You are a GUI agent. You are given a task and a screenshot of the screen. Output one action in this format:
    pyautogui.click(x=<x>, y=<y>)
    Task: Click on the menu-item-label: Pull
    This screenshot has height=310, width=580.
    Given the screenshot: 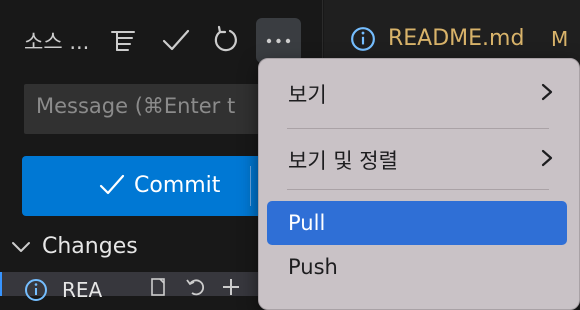 What is the action you would take?
    pyautogui.click(x=307, y=223)
    